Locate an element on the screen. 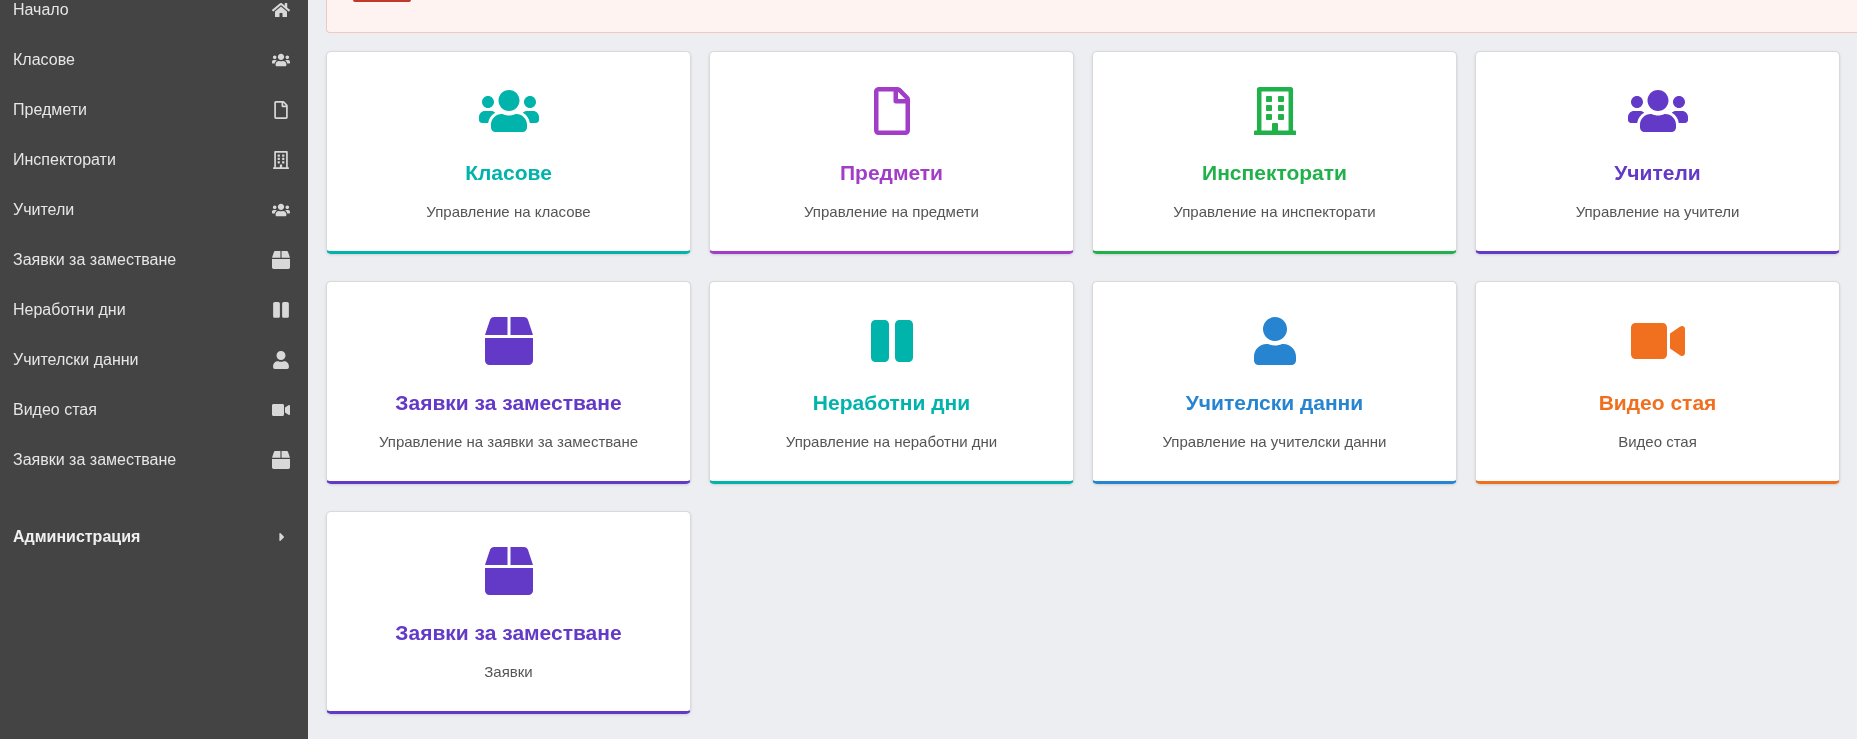 The height and width of the screenshot is (739, 1857). card-description: Управление на инспекторати is located at coordinates (1274, 211).